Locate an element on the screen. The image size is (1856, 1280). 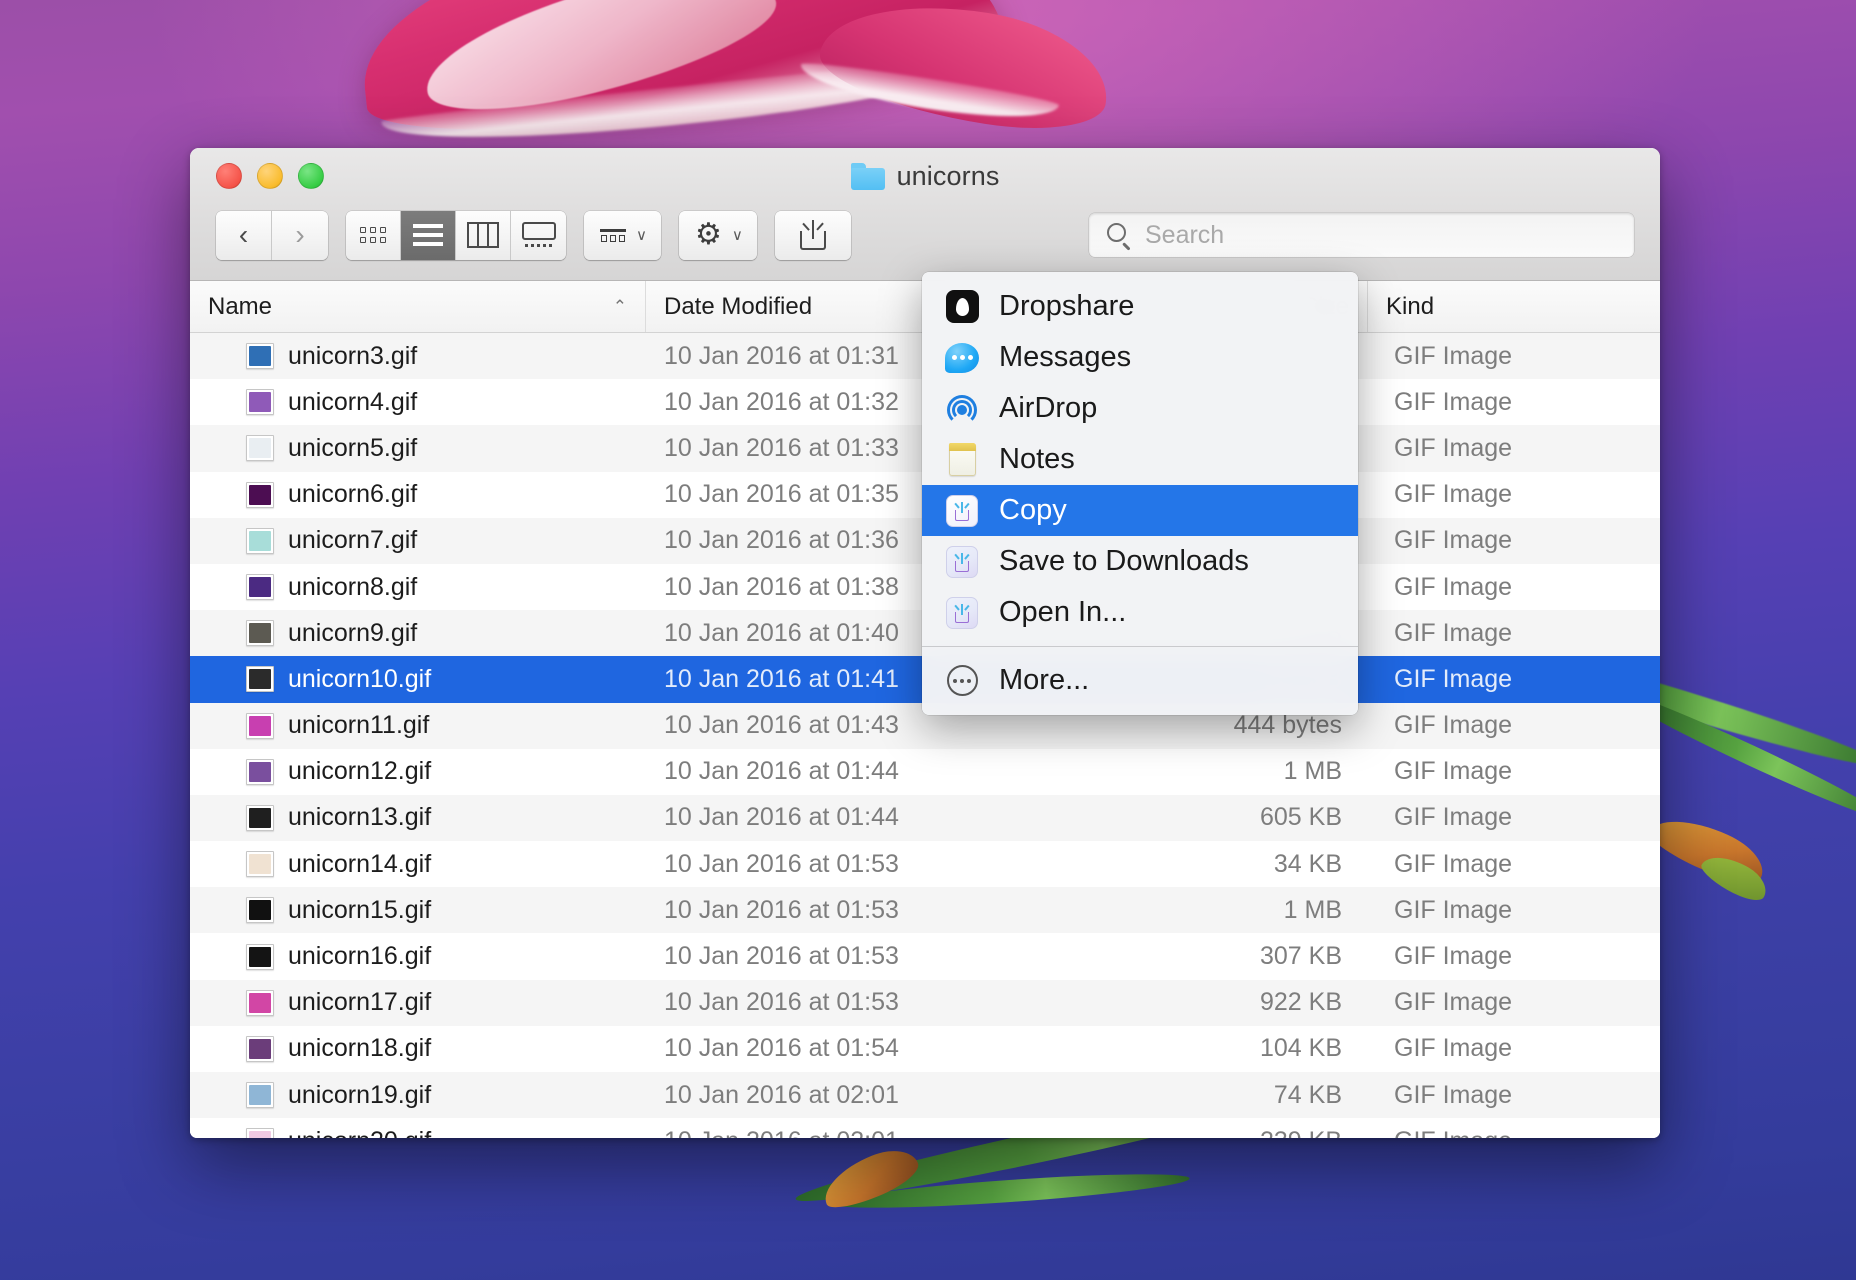
traffic-light-buttons is located at coordinates (257, 176).